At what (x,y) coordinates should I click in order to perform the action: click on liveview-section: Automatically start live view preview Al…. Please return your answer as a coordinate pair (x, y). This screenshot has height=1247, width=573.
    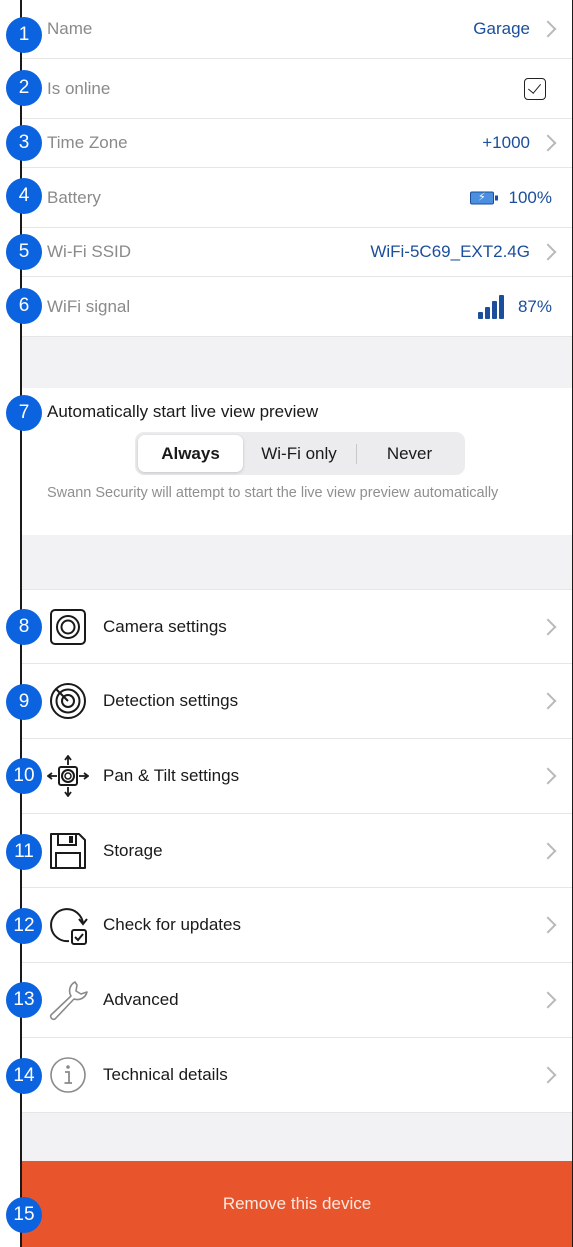
    Looking at the image, I should click on (297, 461).